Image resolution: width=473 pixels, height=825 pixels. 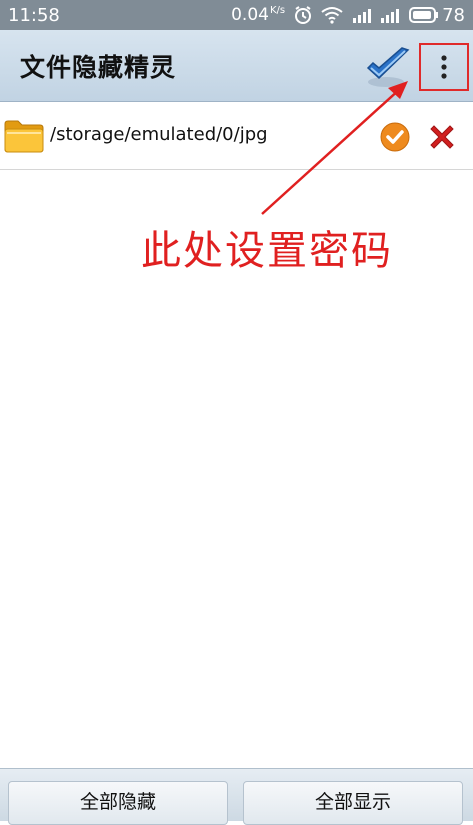 I want to click on status-bar: 11:58 0.04K/s 78, so click(x=236, y=15).